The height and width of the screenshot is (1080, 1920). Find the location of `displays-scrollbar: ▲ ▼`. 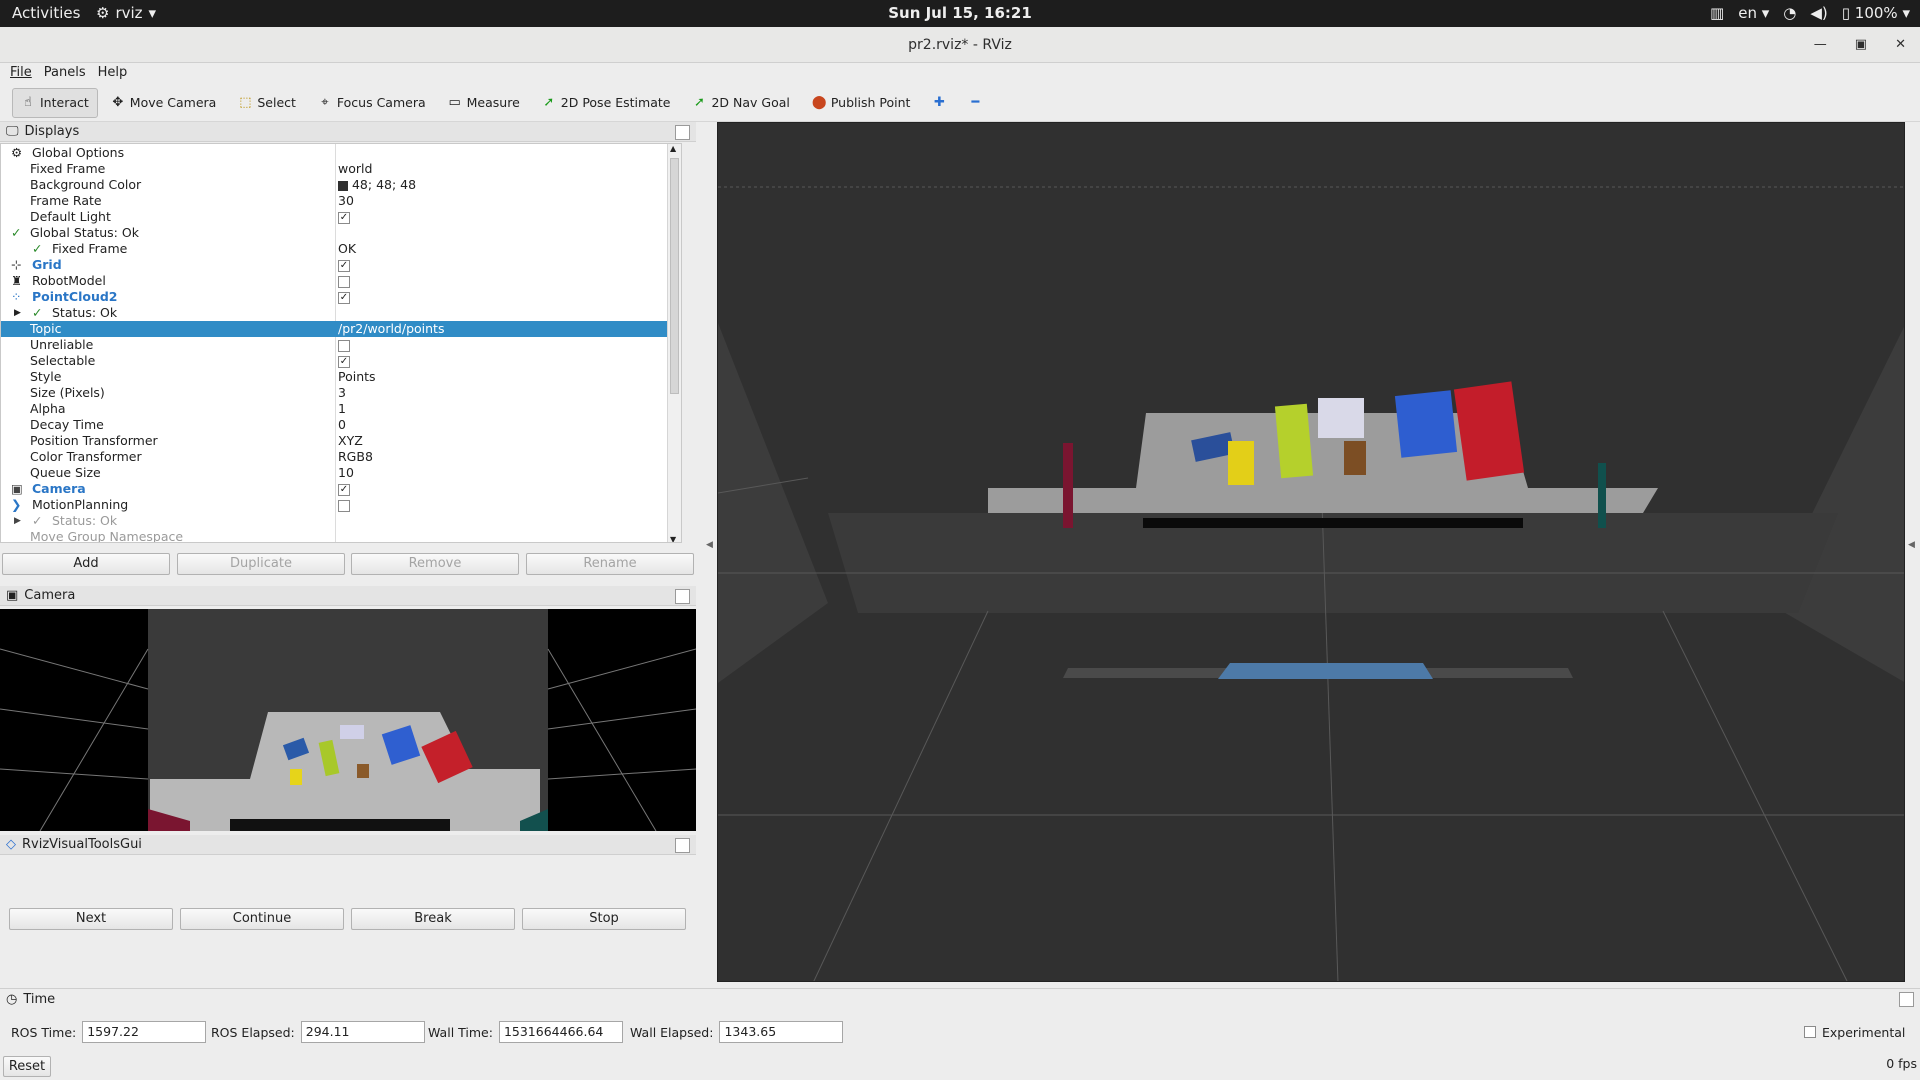

displays-scrollbar: ▲ ▼ is located at coordinates (674, 343).